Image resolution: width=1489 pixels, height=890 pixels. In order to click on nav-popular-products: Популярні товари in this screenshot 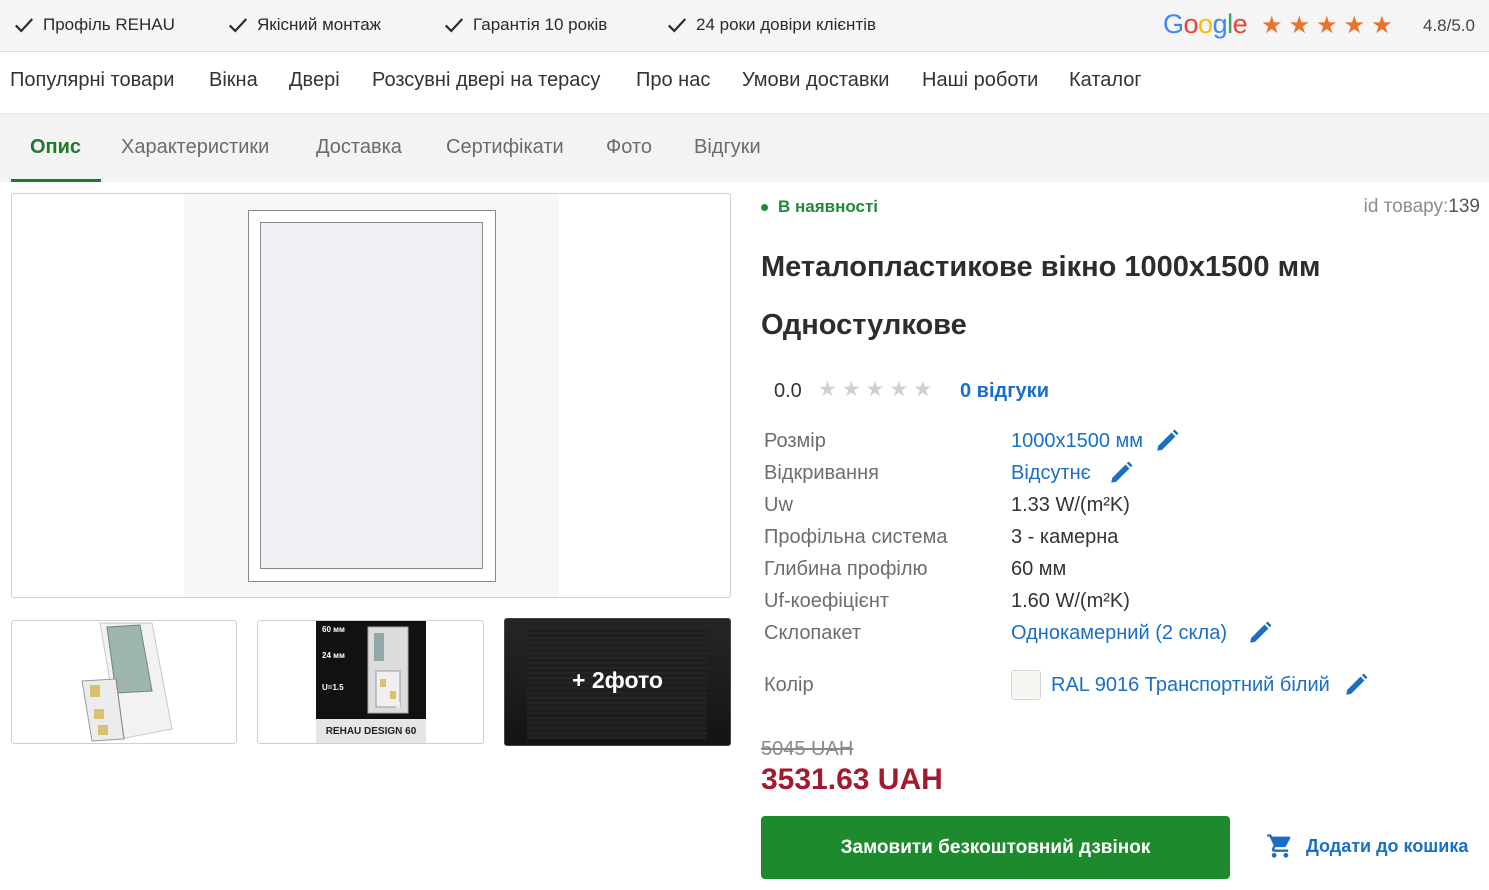, I will do `click(92, 80)`.